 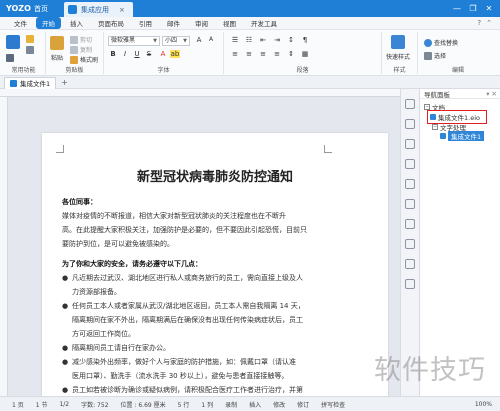 I want to click on increase-indent-icon: ⇥, so click(x=277, y=40).